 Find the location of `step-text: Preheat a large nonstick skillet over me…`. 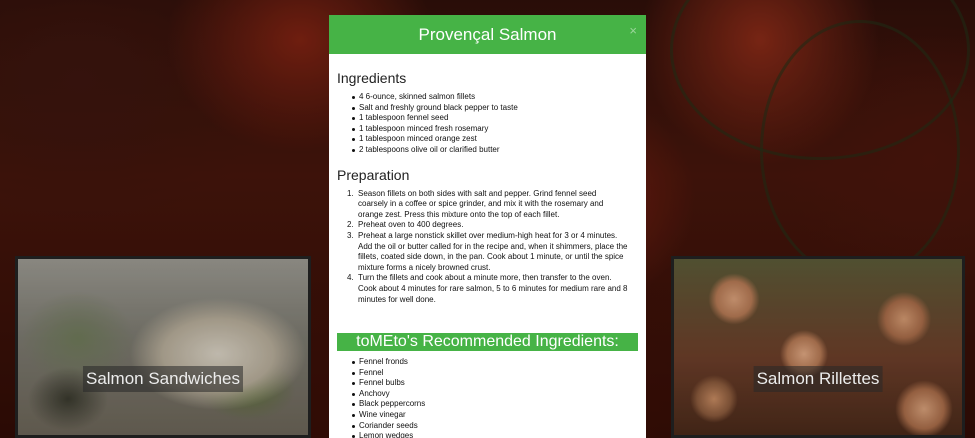

step-text: Preheat a large nonstick skillet over me… is located at coordinates (493, 251).